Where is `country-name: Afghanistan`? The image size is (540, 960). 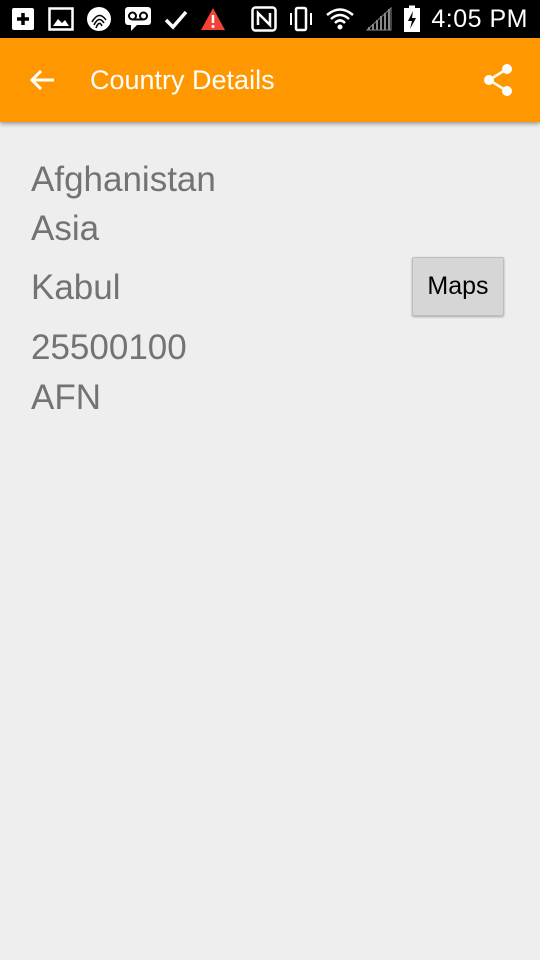 country-name: Afghanistan is located at coordinates (123, 179).